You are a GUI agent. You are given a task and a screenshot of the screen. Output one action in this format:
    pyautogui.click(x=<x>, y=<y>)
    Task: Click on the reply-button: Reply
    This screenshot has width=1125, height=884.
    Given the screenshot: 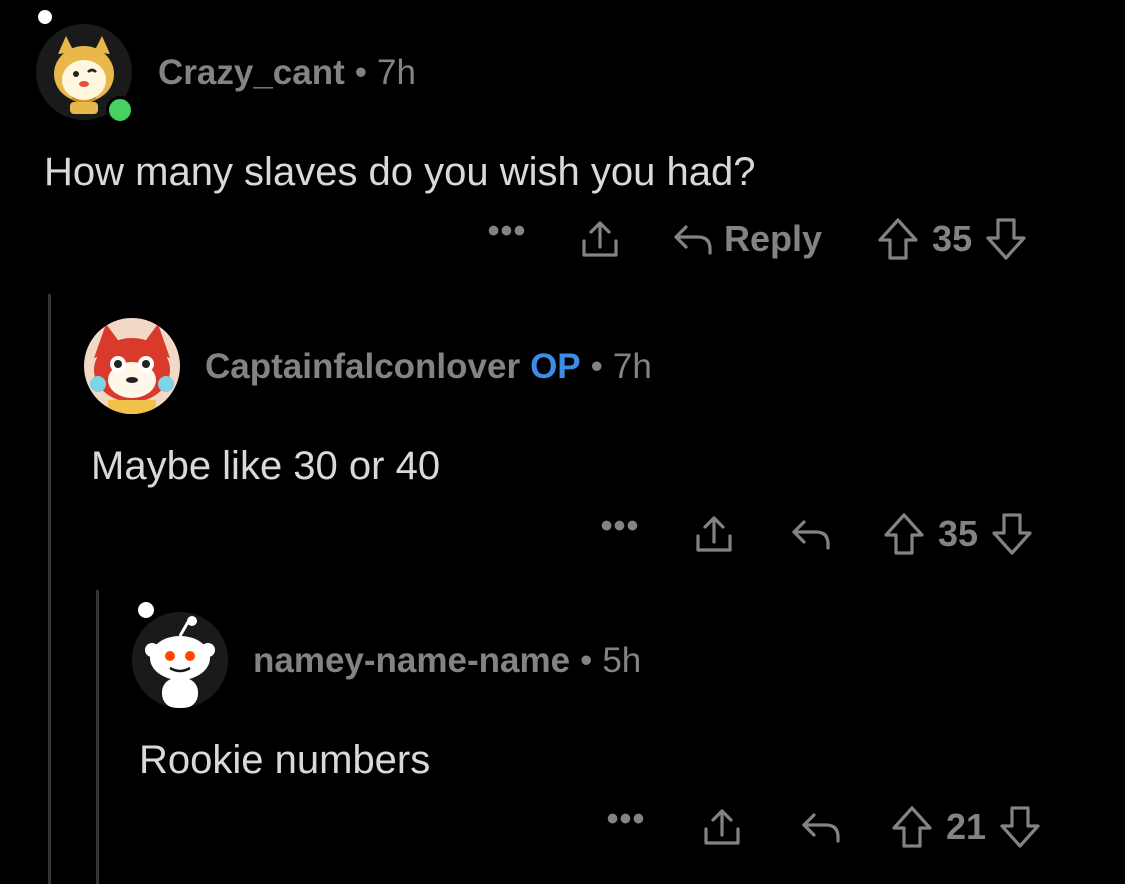 What is the action you would take?
    pyautogui.click(x=746, y=239)
    